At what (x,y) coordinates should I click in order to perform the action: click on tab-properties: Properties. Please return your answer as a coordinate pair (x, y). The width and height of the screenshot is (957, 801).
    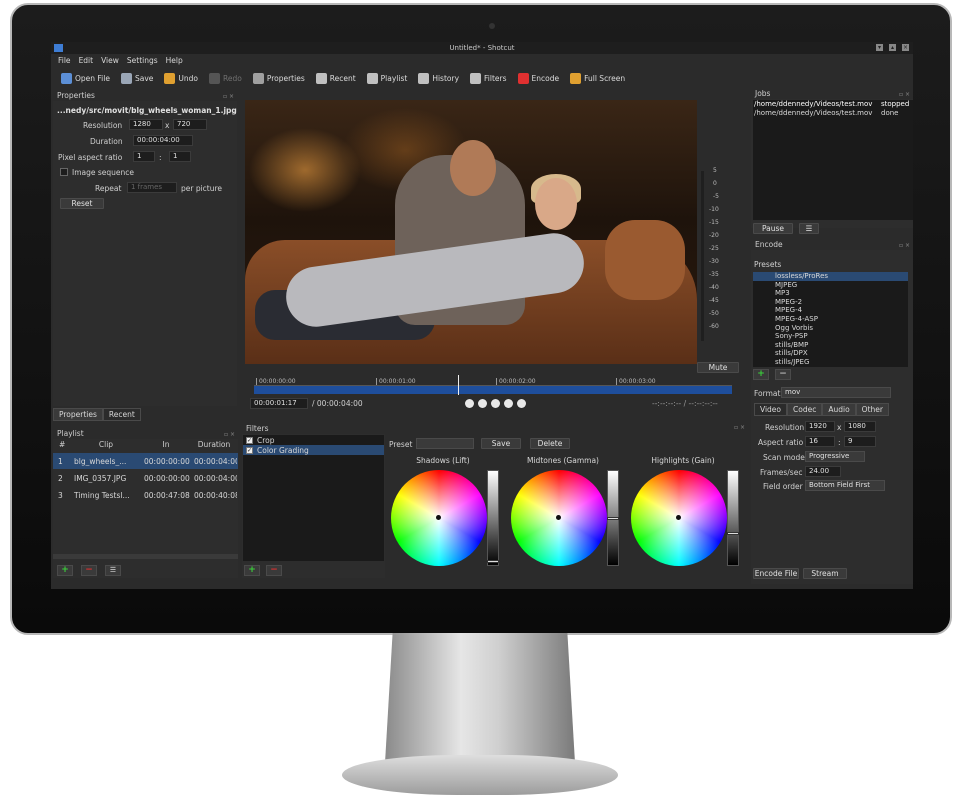
    Looking at the image, I should click on (78, 414).